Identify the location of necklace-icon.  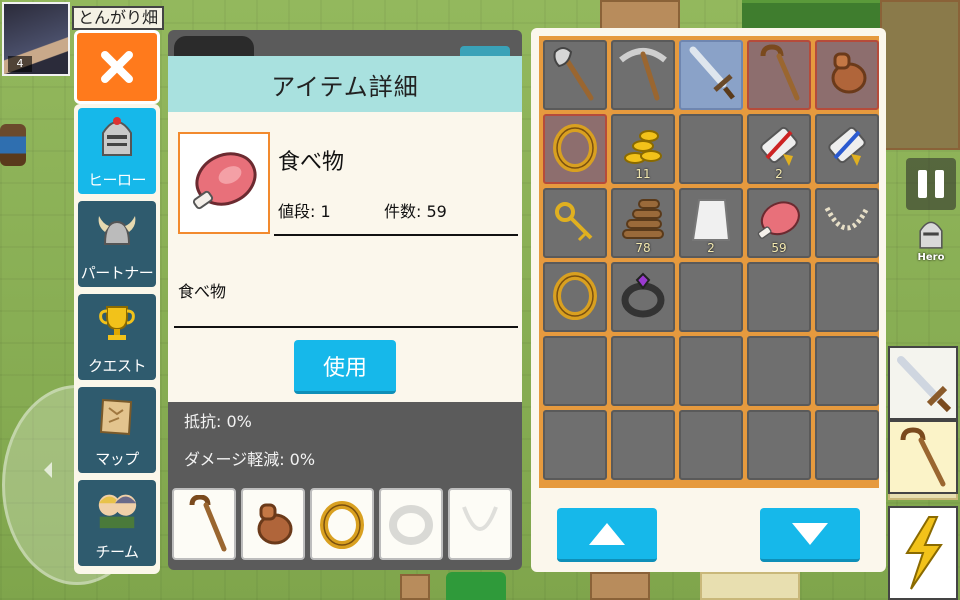
(847, 223).